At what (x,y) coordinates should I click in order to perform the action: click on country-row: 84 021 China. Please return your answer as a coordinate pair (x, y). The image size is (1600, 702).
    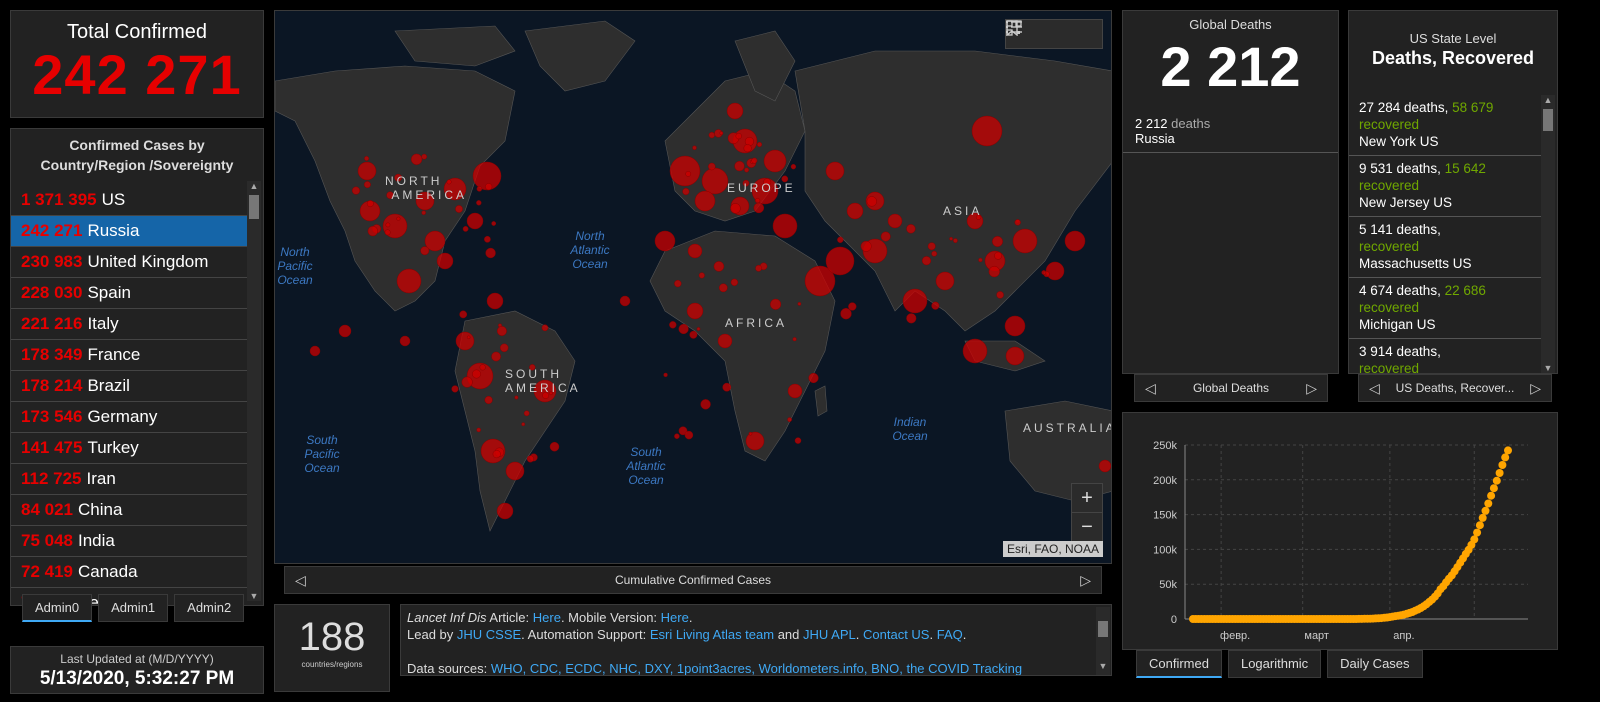
    Looking at the image, I should click on (129, 510).